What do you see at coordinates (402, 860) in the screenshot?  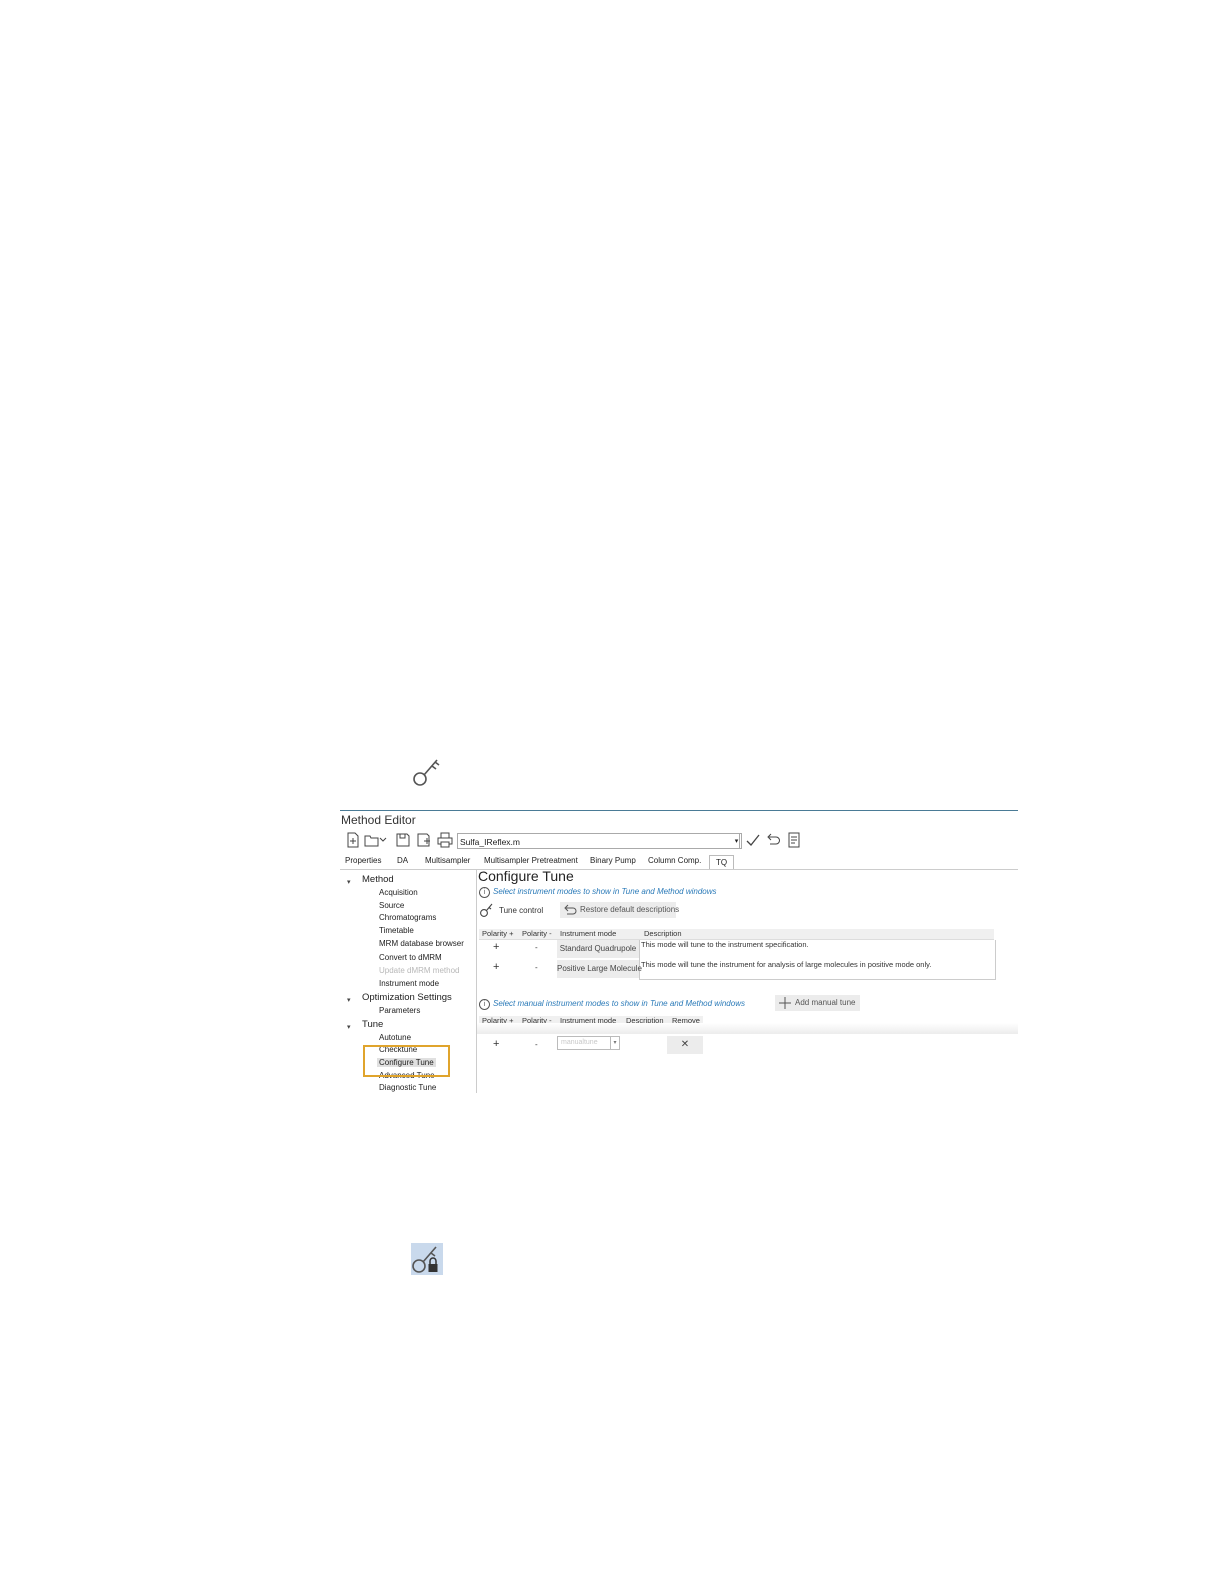 I see `tab-da: DA` at bounding box center [402, 860].